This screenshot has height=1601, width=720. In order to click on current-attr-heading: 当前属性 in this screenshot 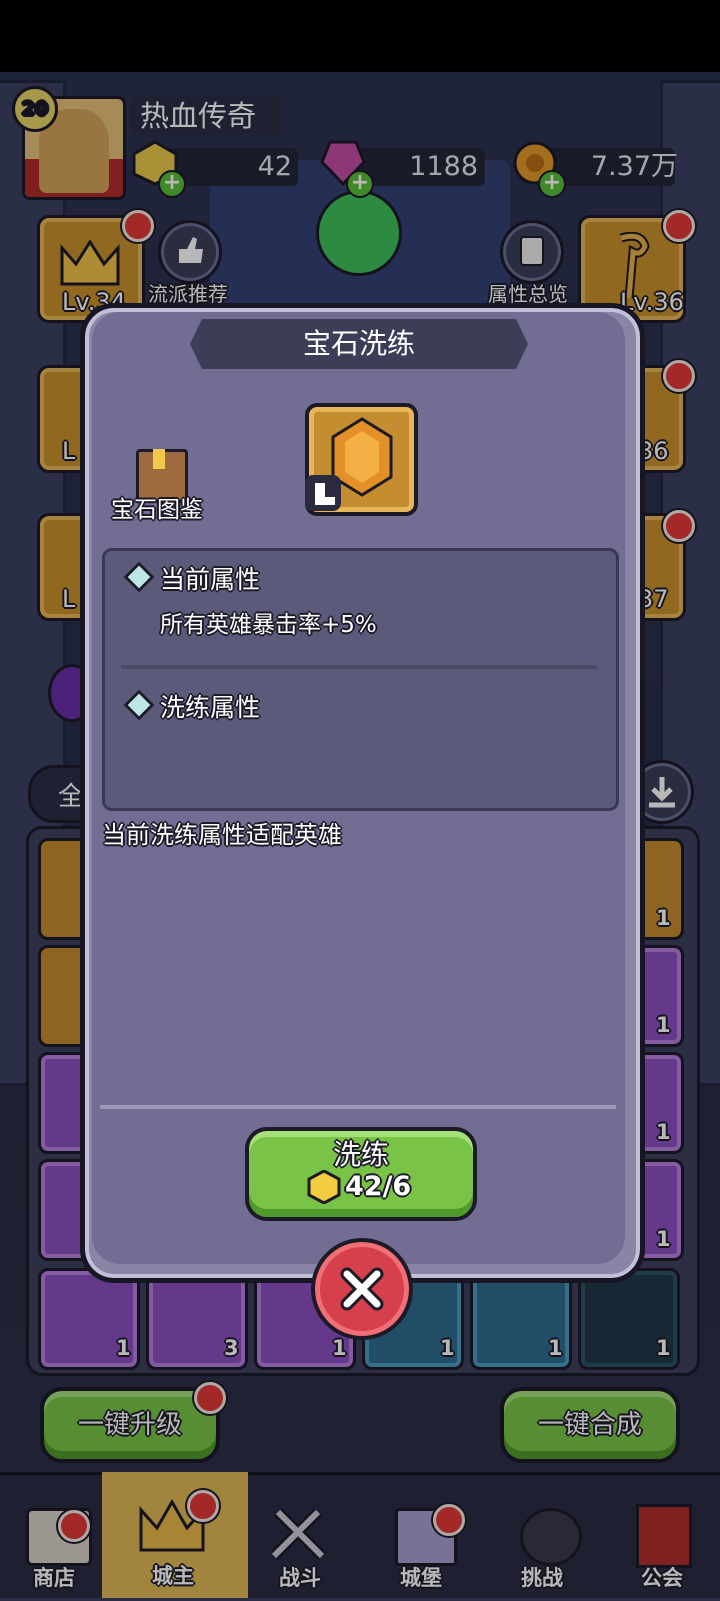, I will do `click(210, 579)`.